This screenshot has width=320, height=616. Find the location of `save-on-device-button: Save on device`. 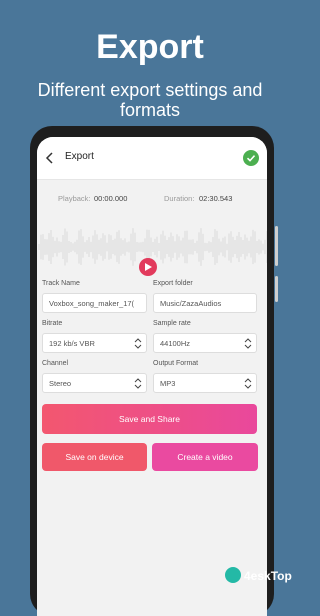

save-on-device-button: Save on device is located at coordinates (94, 457).